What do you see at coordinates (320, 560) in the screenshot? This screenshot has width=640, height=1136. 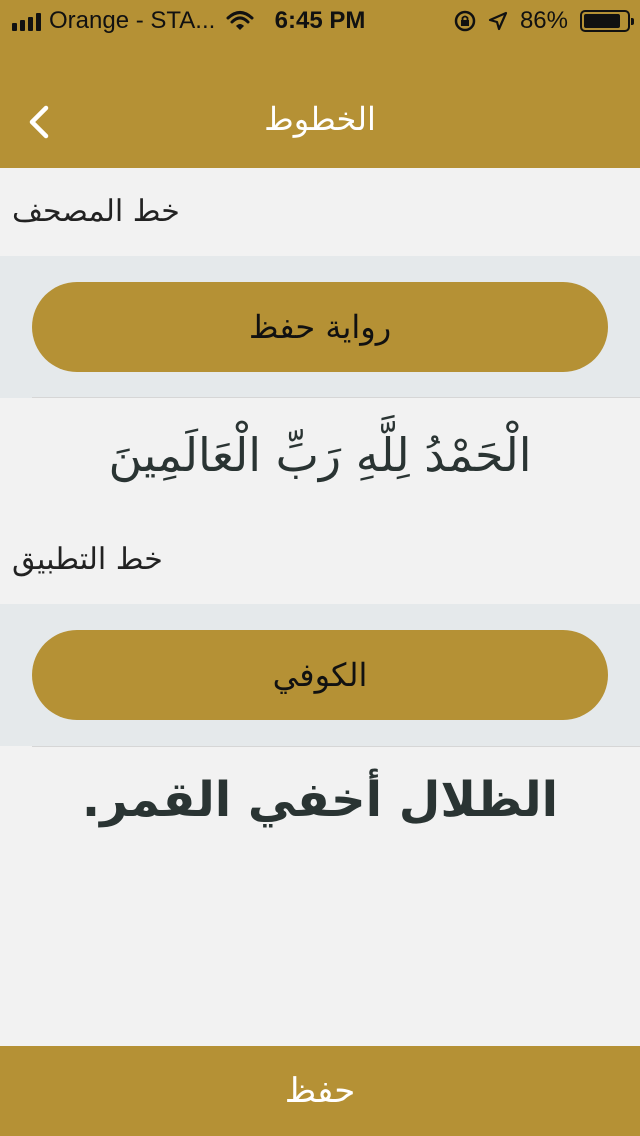 I see `app-font-section-label: خط التطبيق` at bounding box center [320, 560].